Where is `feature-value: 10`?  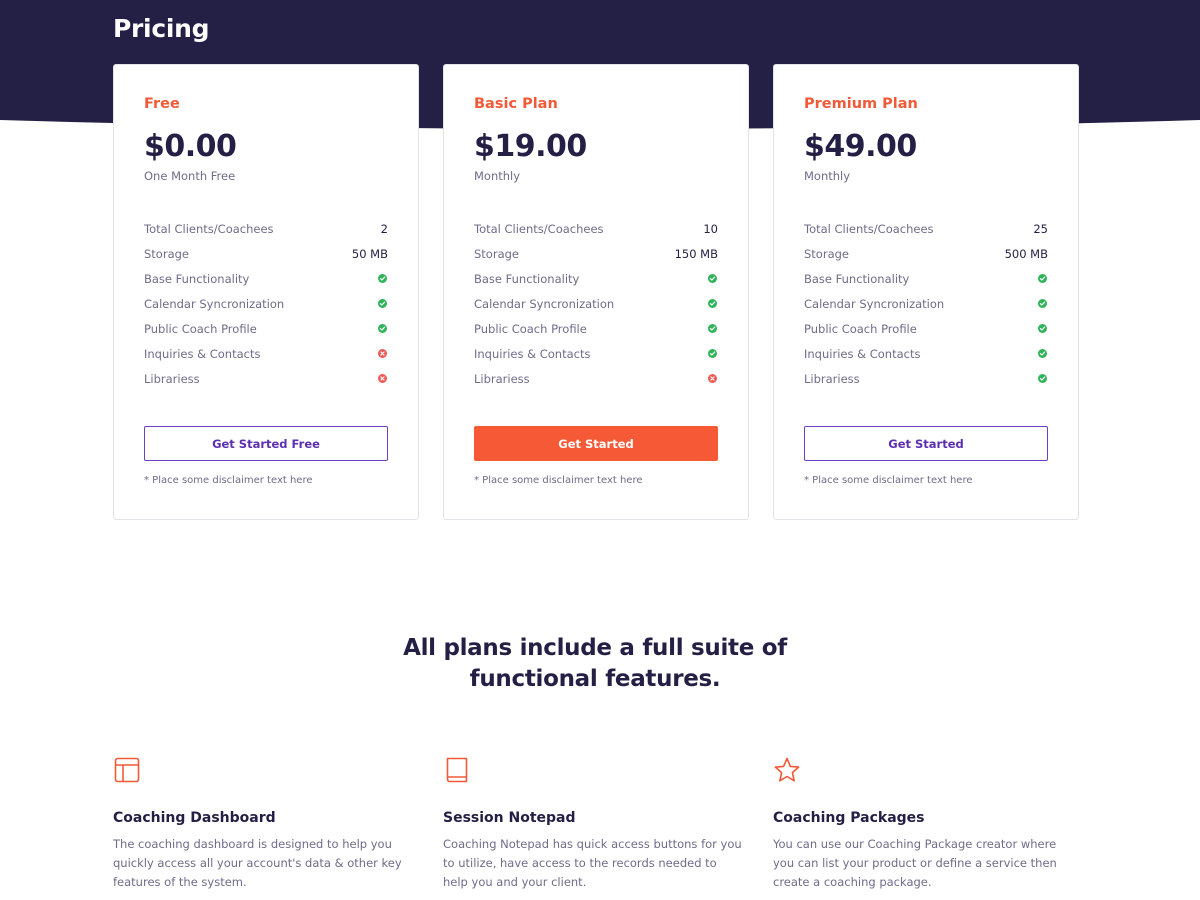
feature-value: 10 is located at coordinates (710, 228).